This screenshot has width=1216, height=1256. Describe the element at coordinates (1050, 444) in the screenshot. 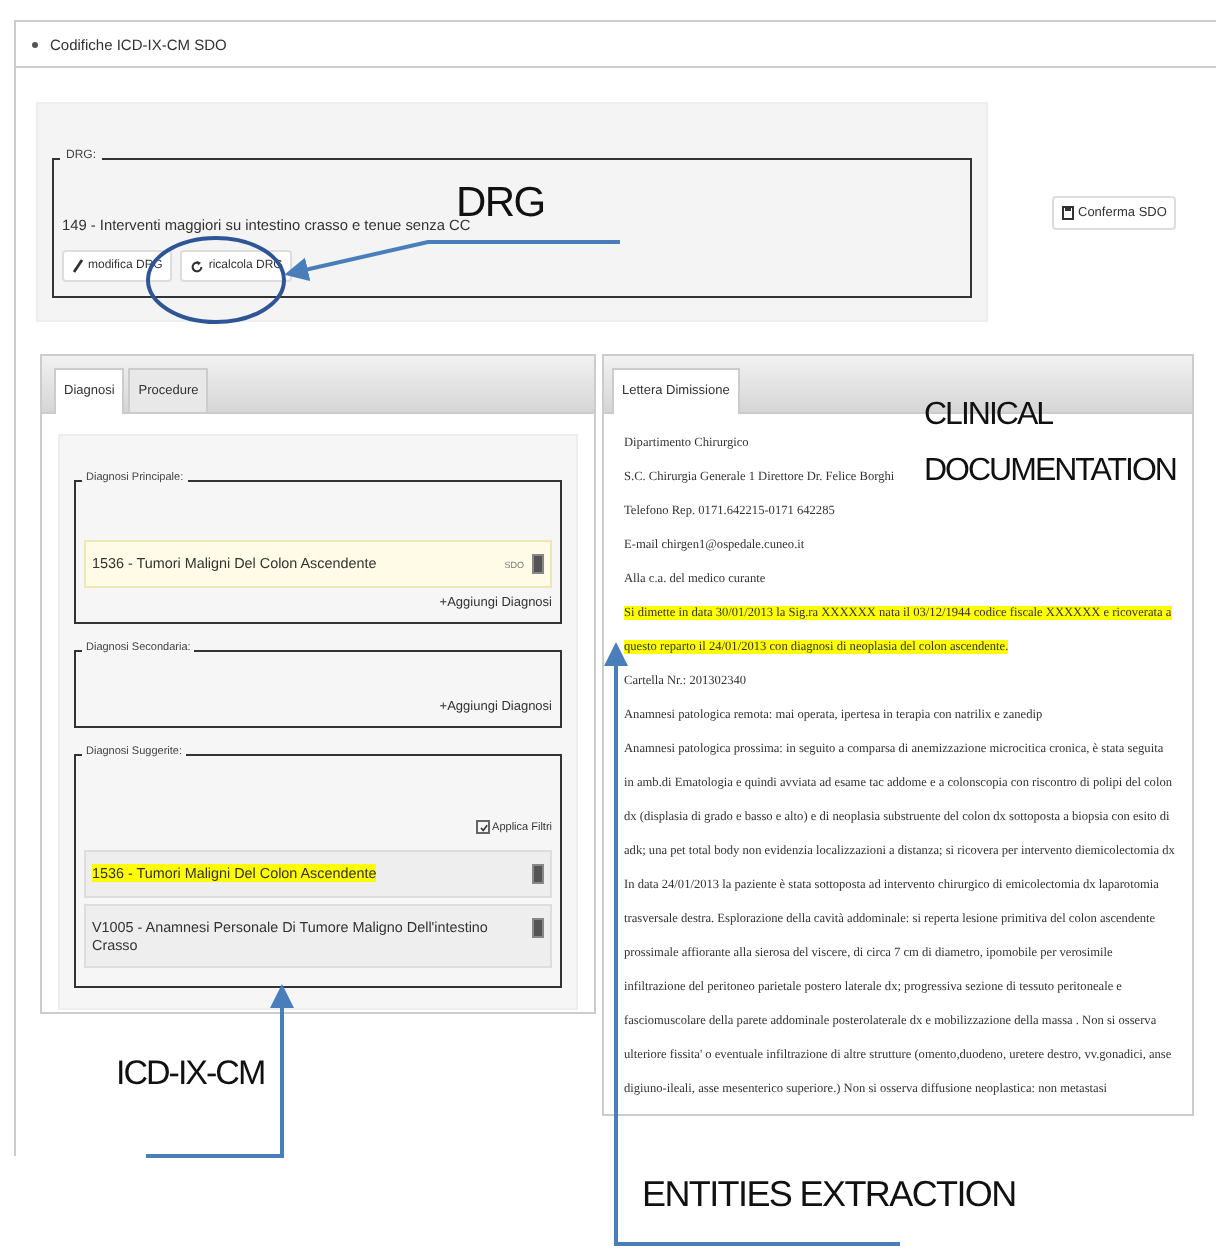

I see `annotation-label: CLINICAL DOCUMENTATION` at that location.